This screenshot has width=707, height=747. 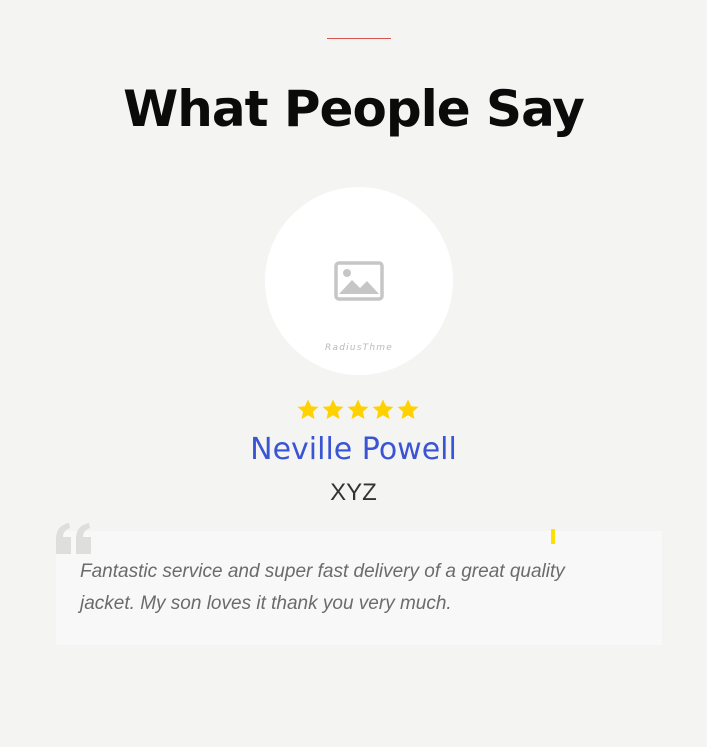 What do you see at coordinates (73, 538) in the screenshot?
I see `quote-icon` at bounding box center [73, 538].